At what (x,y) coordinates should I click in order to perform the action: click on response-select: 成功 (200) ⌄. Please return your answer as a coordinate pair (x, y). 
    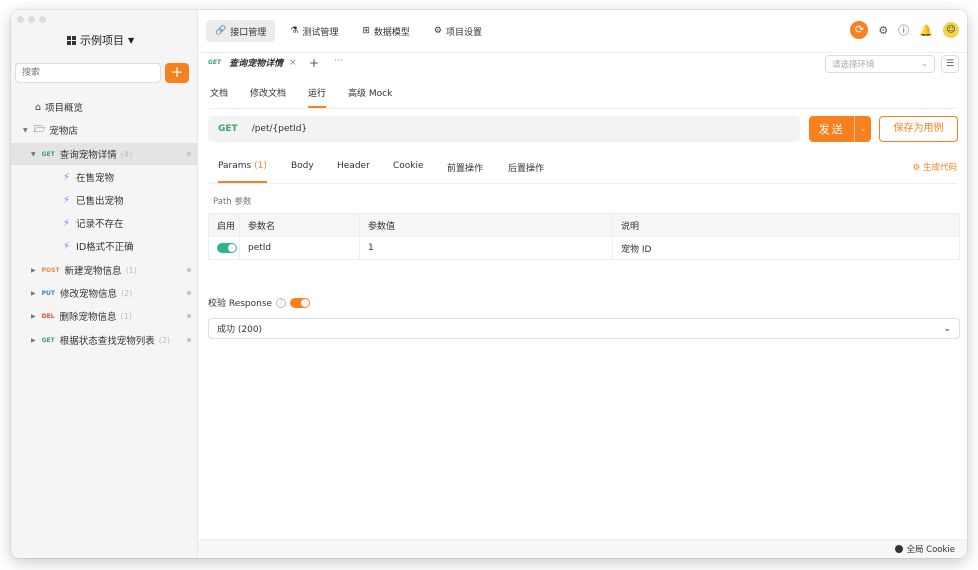
    Looking at the image, I should click on (584, 328).